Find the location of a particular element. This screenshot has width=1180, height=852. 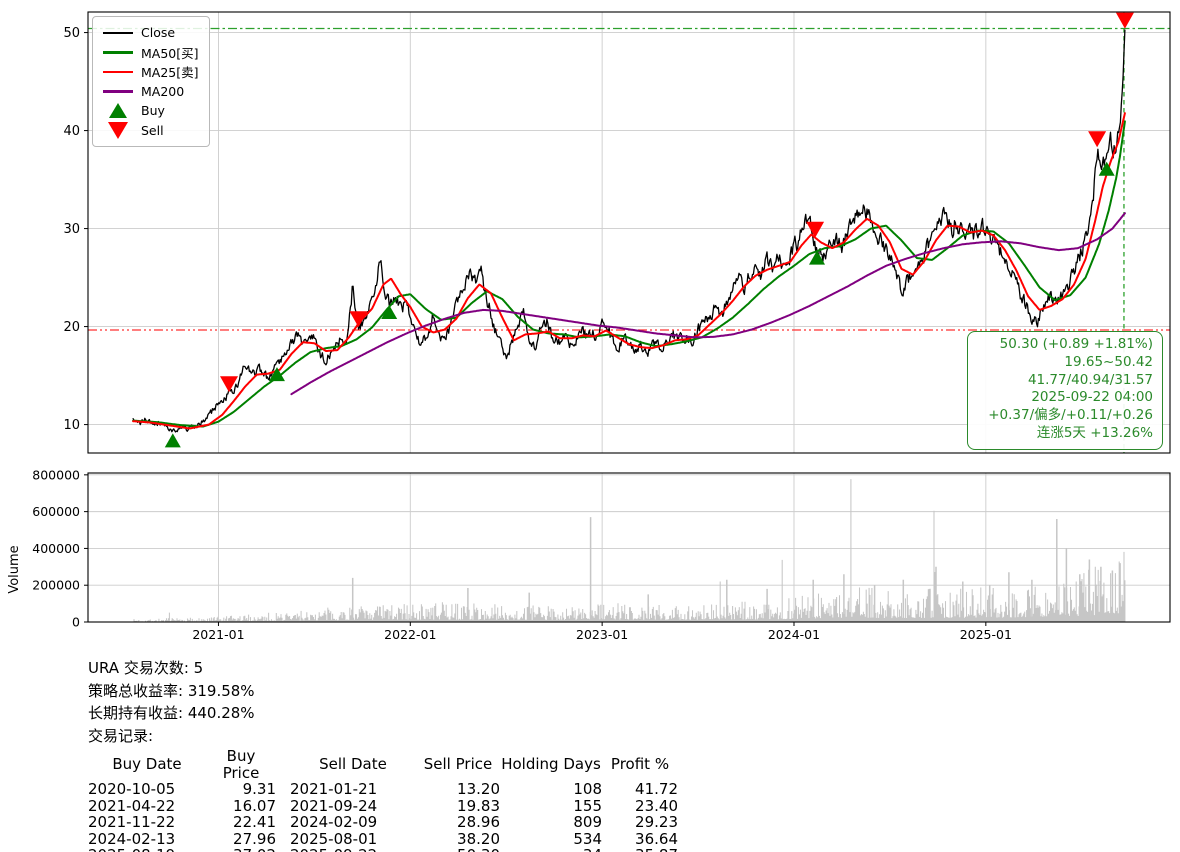

column-header: Buy Price is located at coordinates (241, 764).